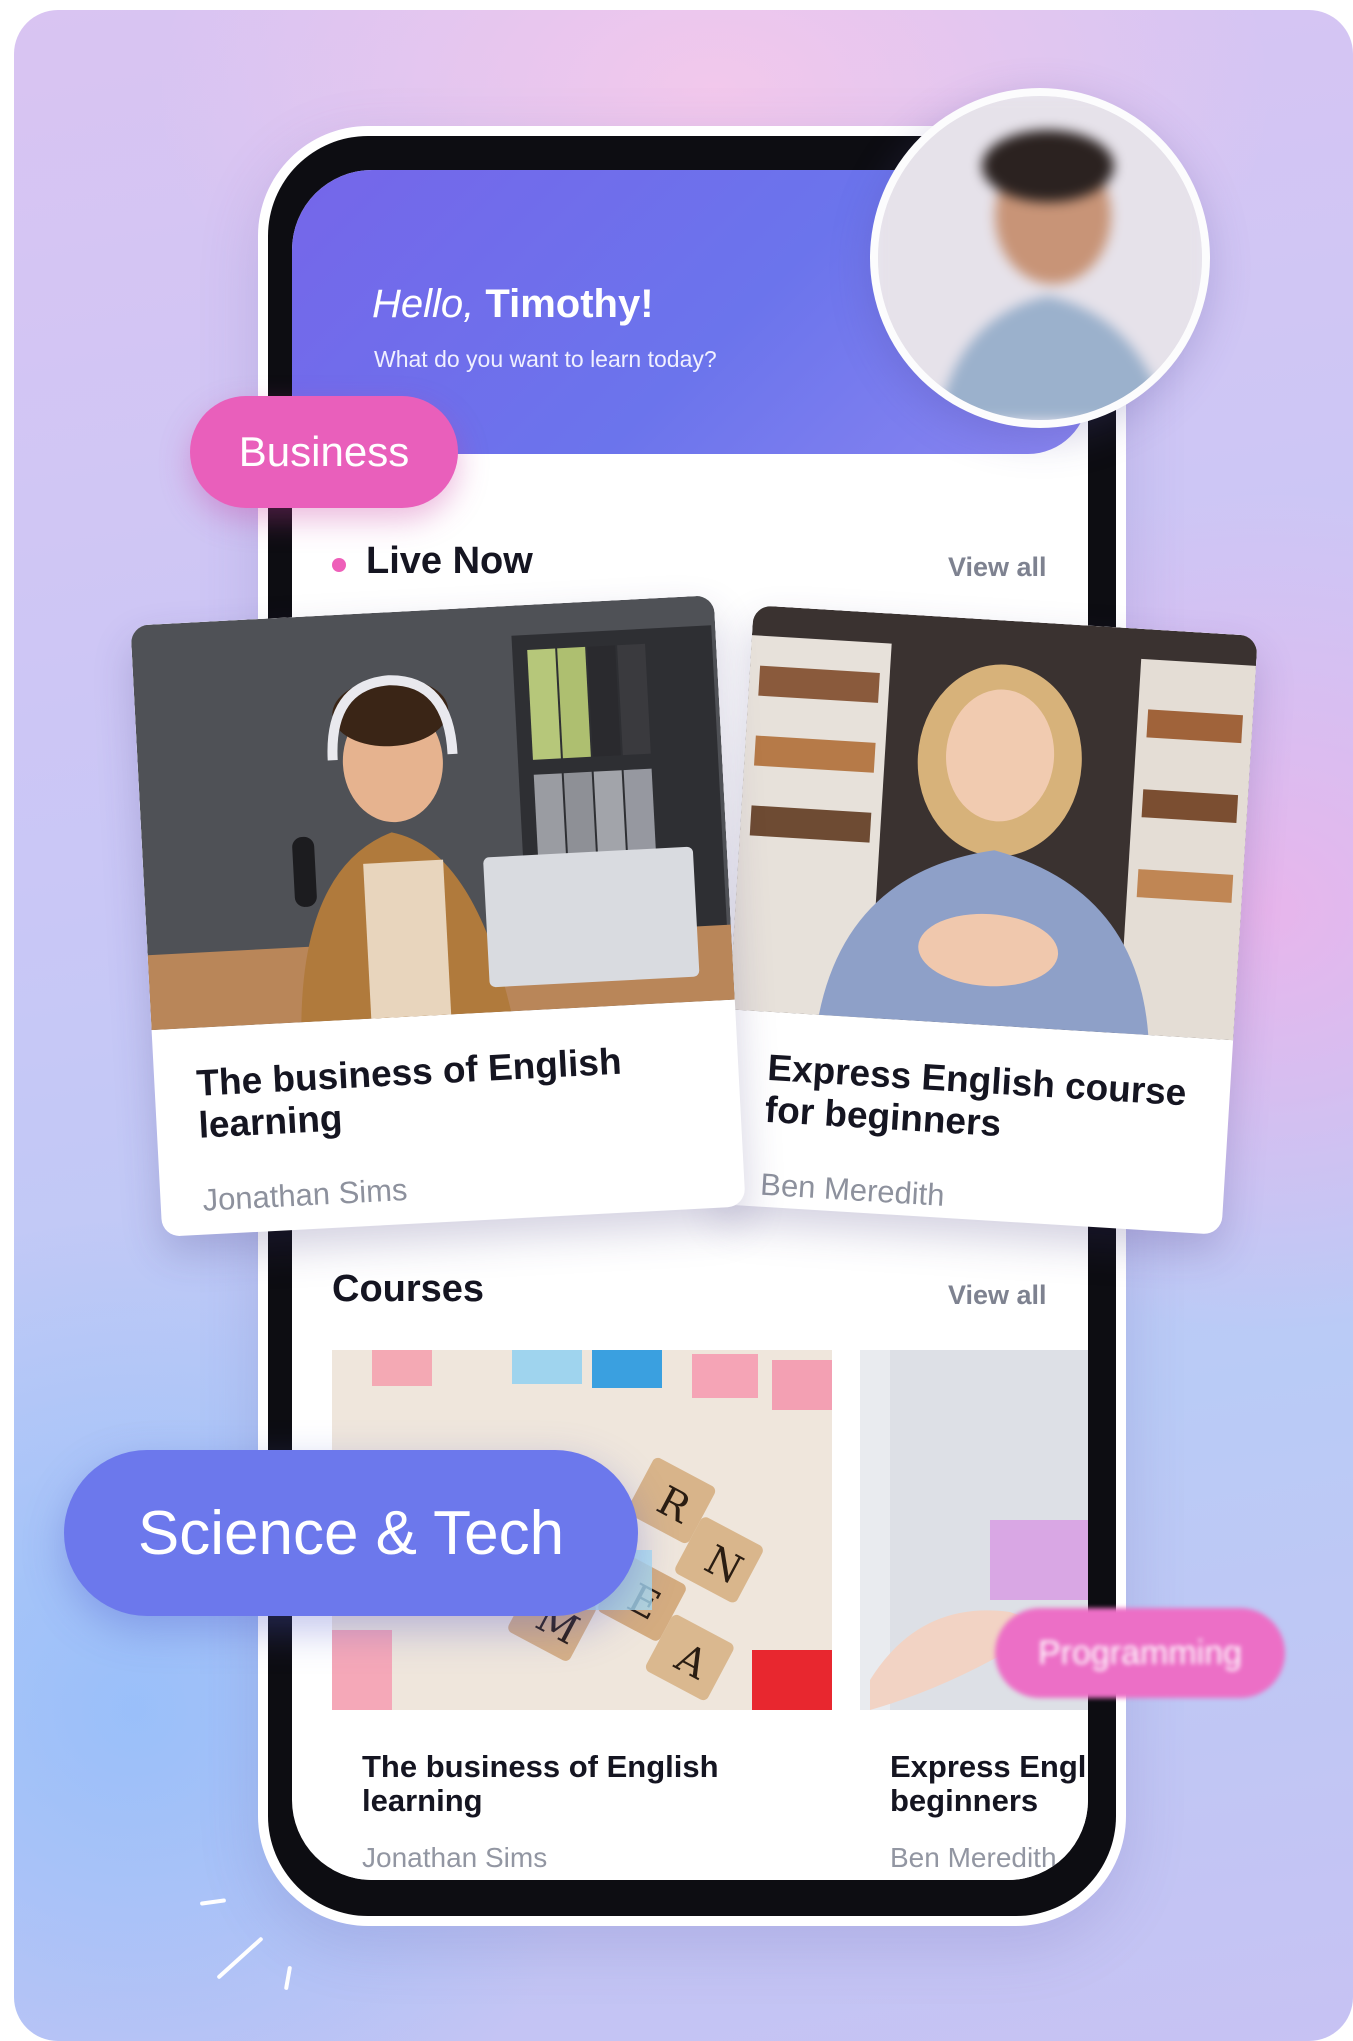  Describe the element at coordinates (997, 1295) in the screenshot. I see `courses-view-all-link: View all` at that location.